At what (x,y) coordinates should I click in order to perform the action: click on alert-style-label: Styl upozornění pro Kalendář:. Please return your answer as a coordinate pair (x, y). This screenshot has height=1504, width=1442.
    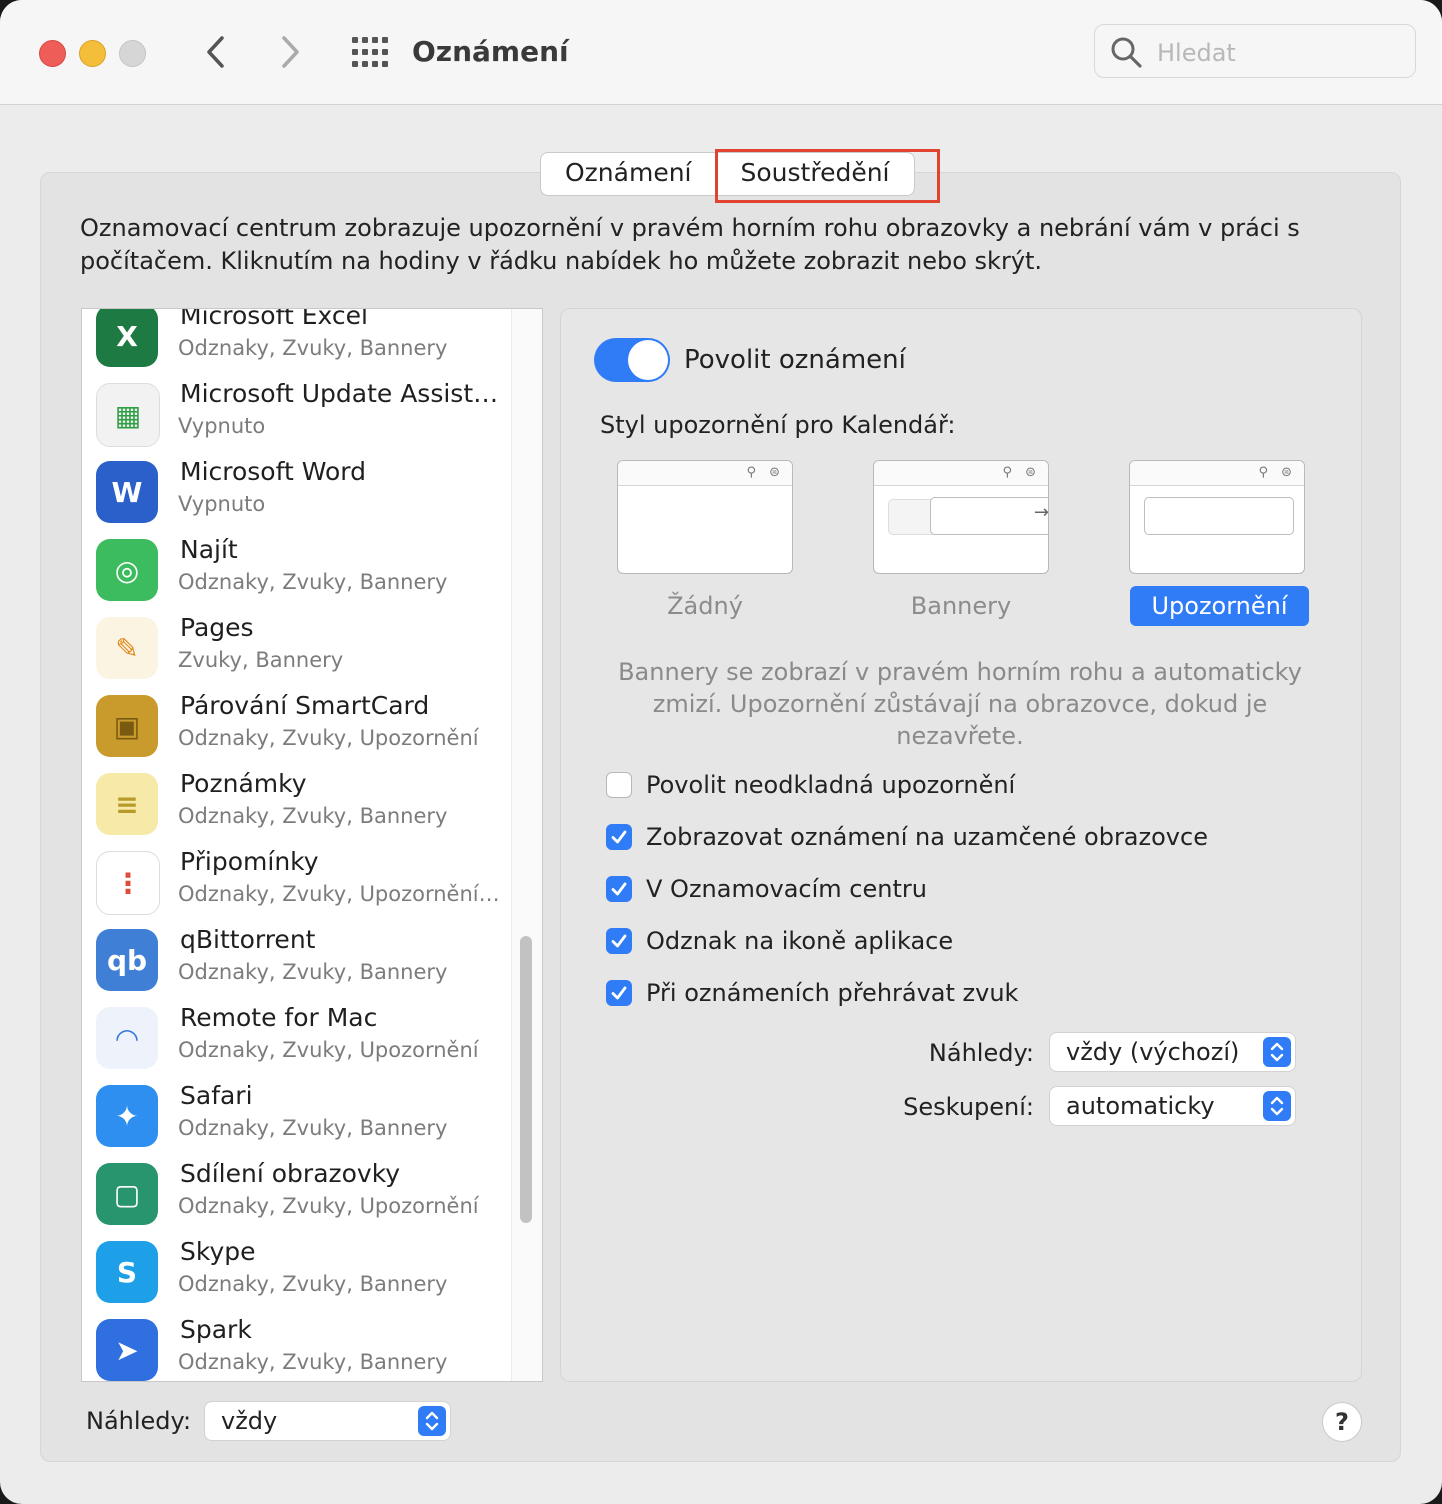
    Looking at the image, I should click on (778, 425).